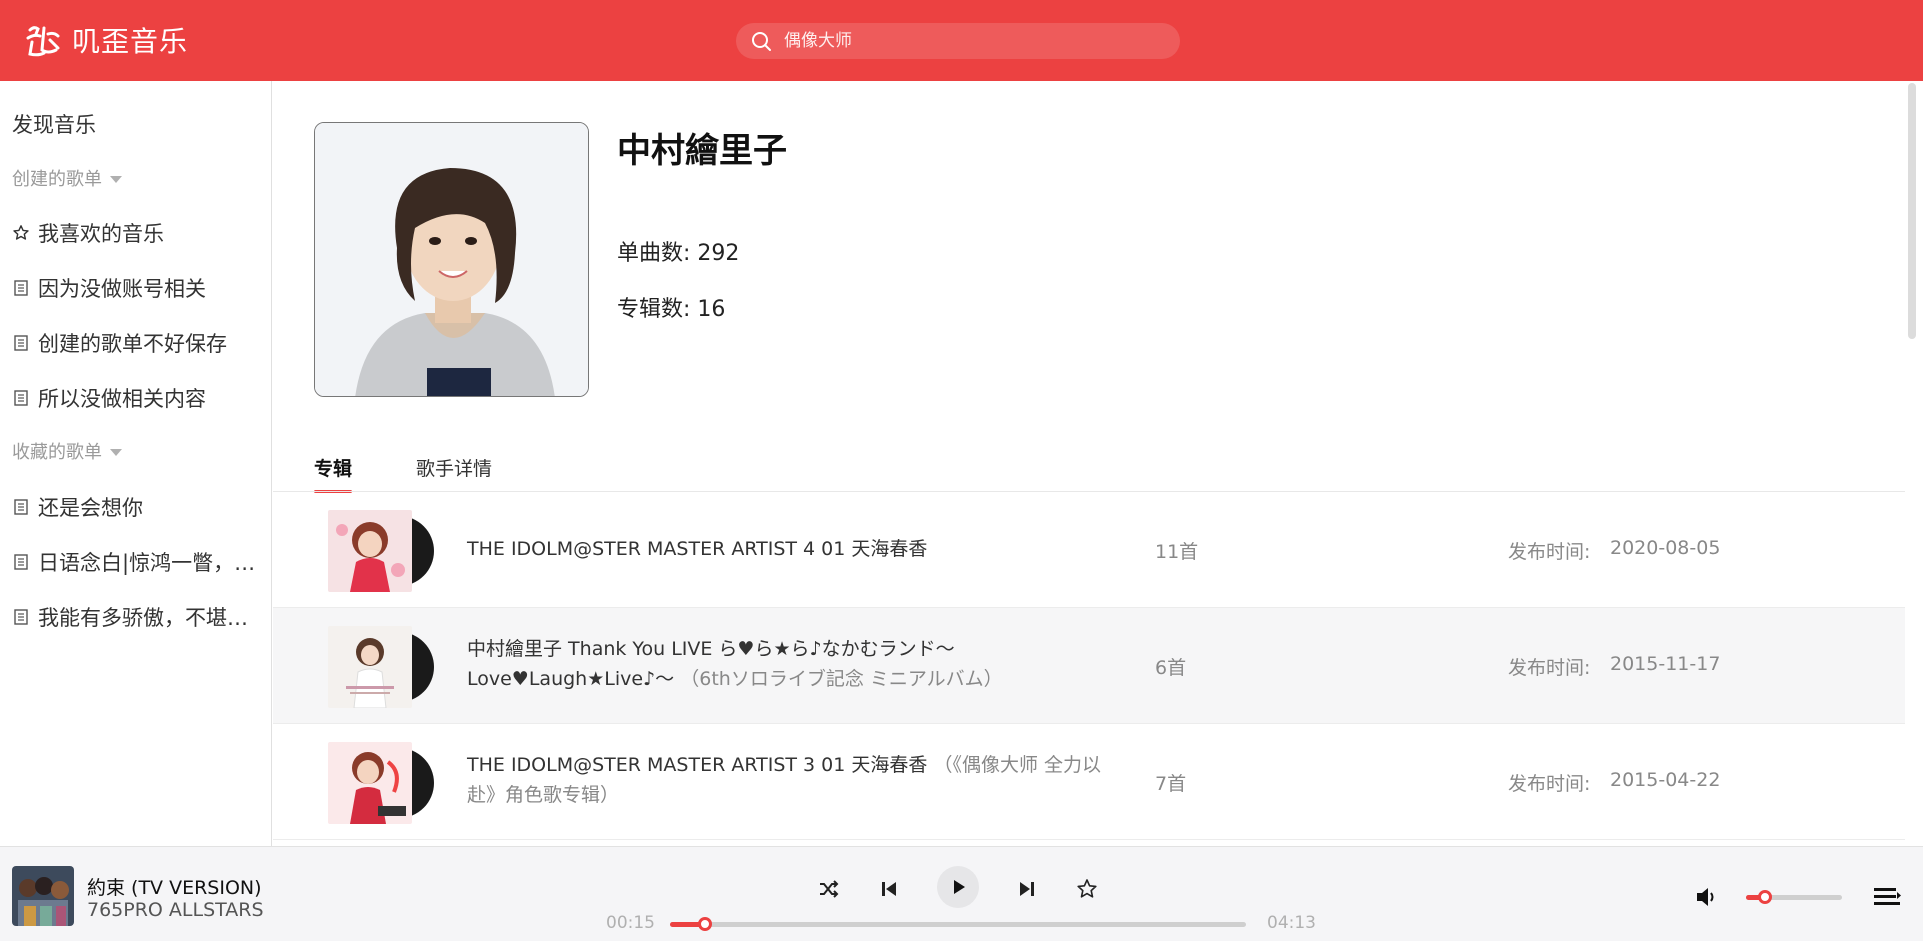 The height and width of the screenshot is (941, 1923). I want to click on shuffle-icon, so click(829, 889).